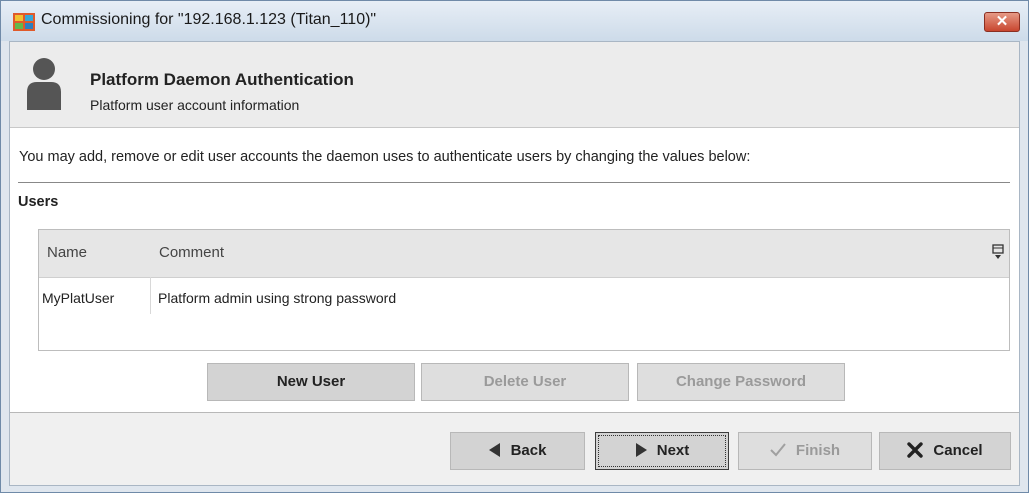 This screenshot has height=495, width=1031. What do you see at coordinates (514, 182) in the screenshot?
I see `divider` at bounding box center [514, 182].